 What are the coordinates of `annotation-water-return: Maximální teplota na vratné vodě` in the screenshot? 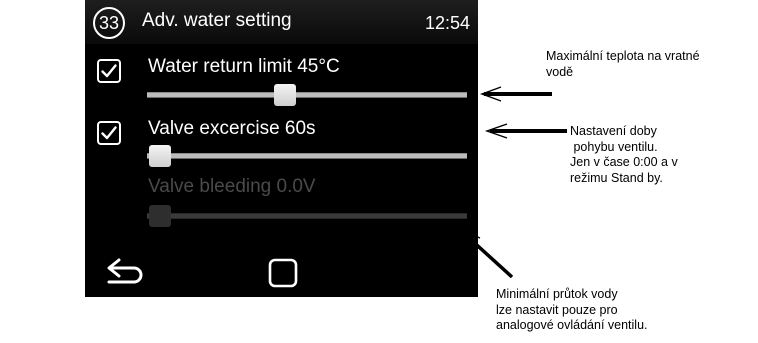 It's located at (623, 64).